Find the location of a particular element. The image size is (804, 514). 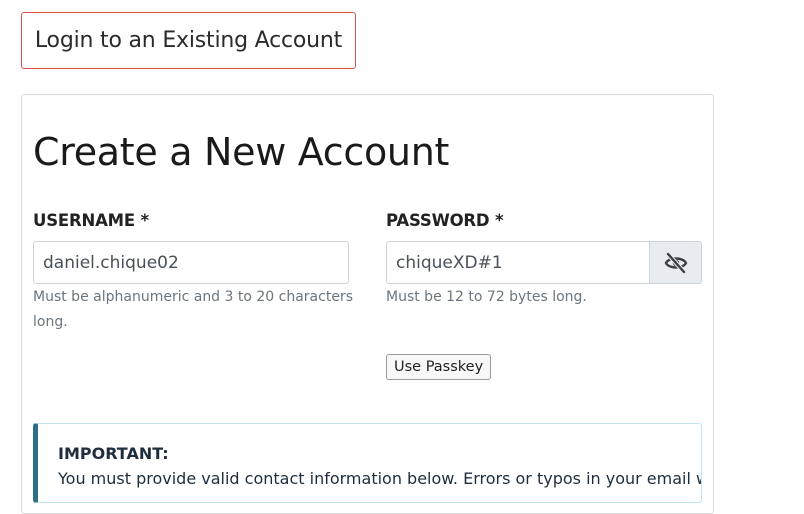

password-label: PASSWORD * is located at coordinates (445, 220).